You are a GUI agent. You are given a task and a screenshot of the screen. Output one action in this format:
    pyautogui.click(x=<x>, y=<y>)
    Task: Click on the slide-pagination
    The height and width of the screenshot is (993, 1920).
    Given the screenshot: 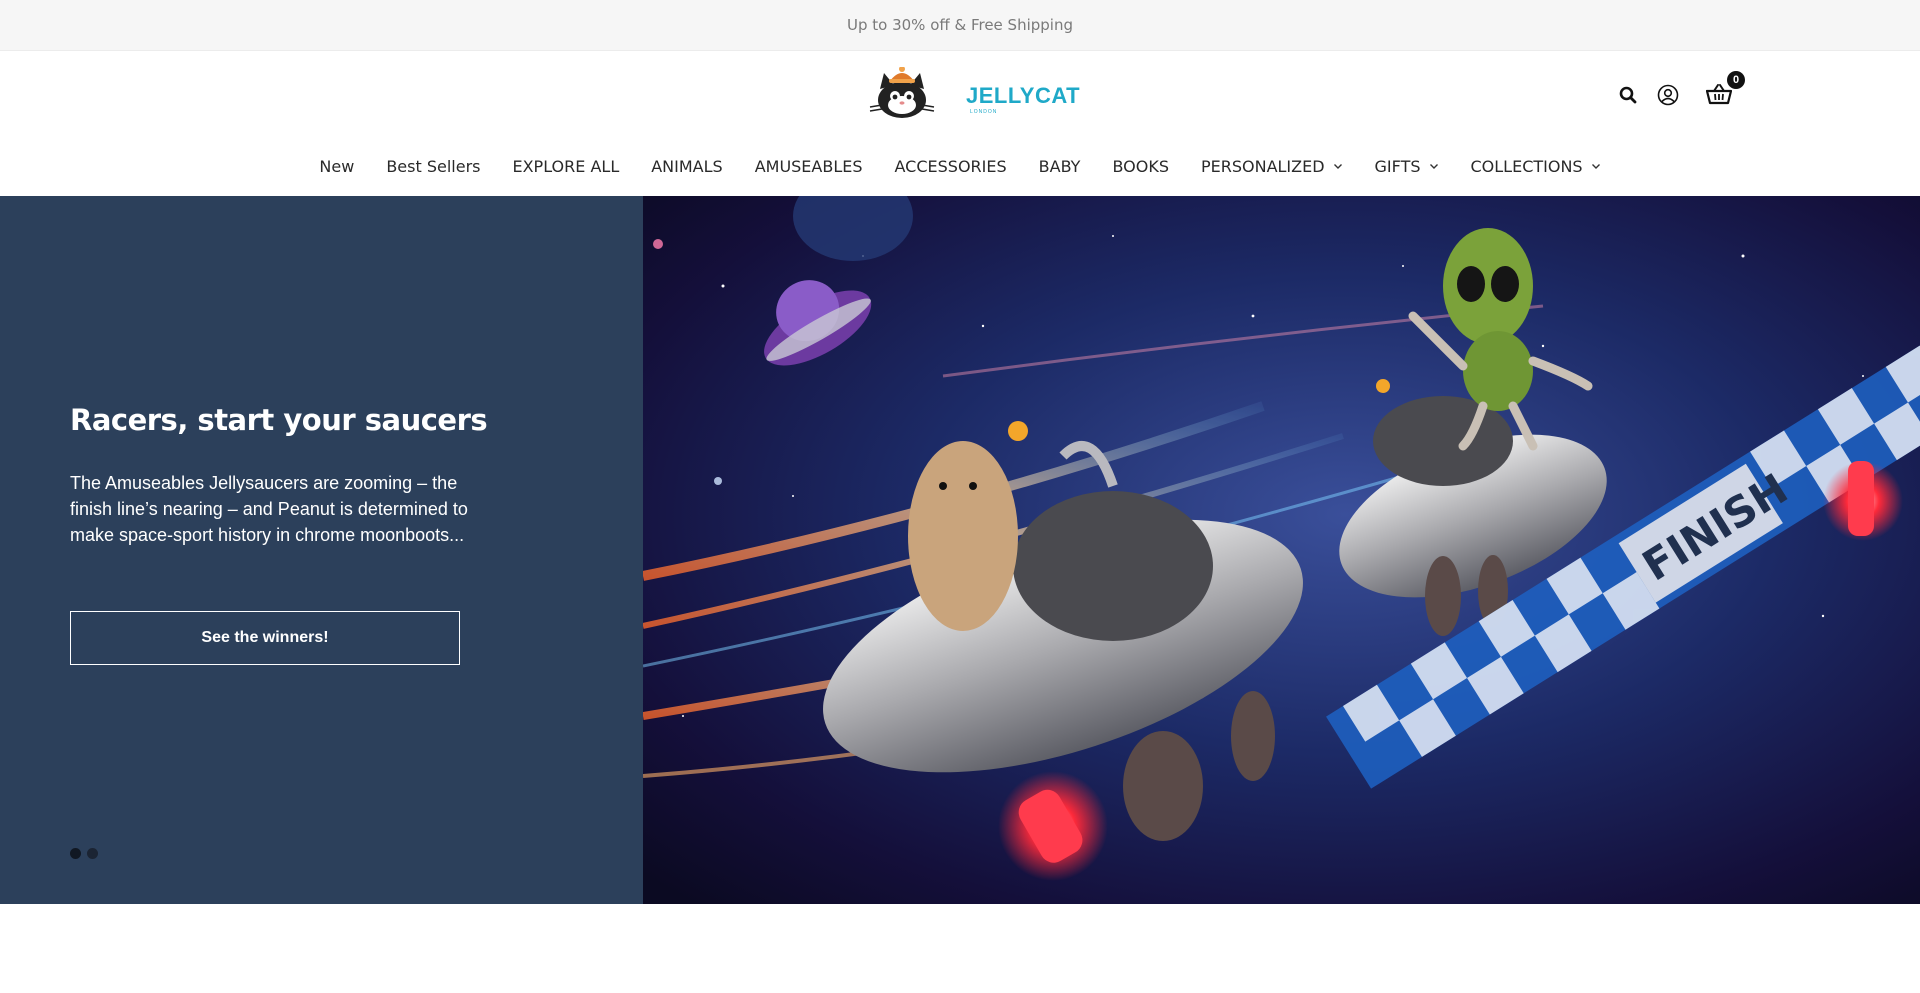 What is the action you would take?
    pyautogui.click(x=84, y=853)
    